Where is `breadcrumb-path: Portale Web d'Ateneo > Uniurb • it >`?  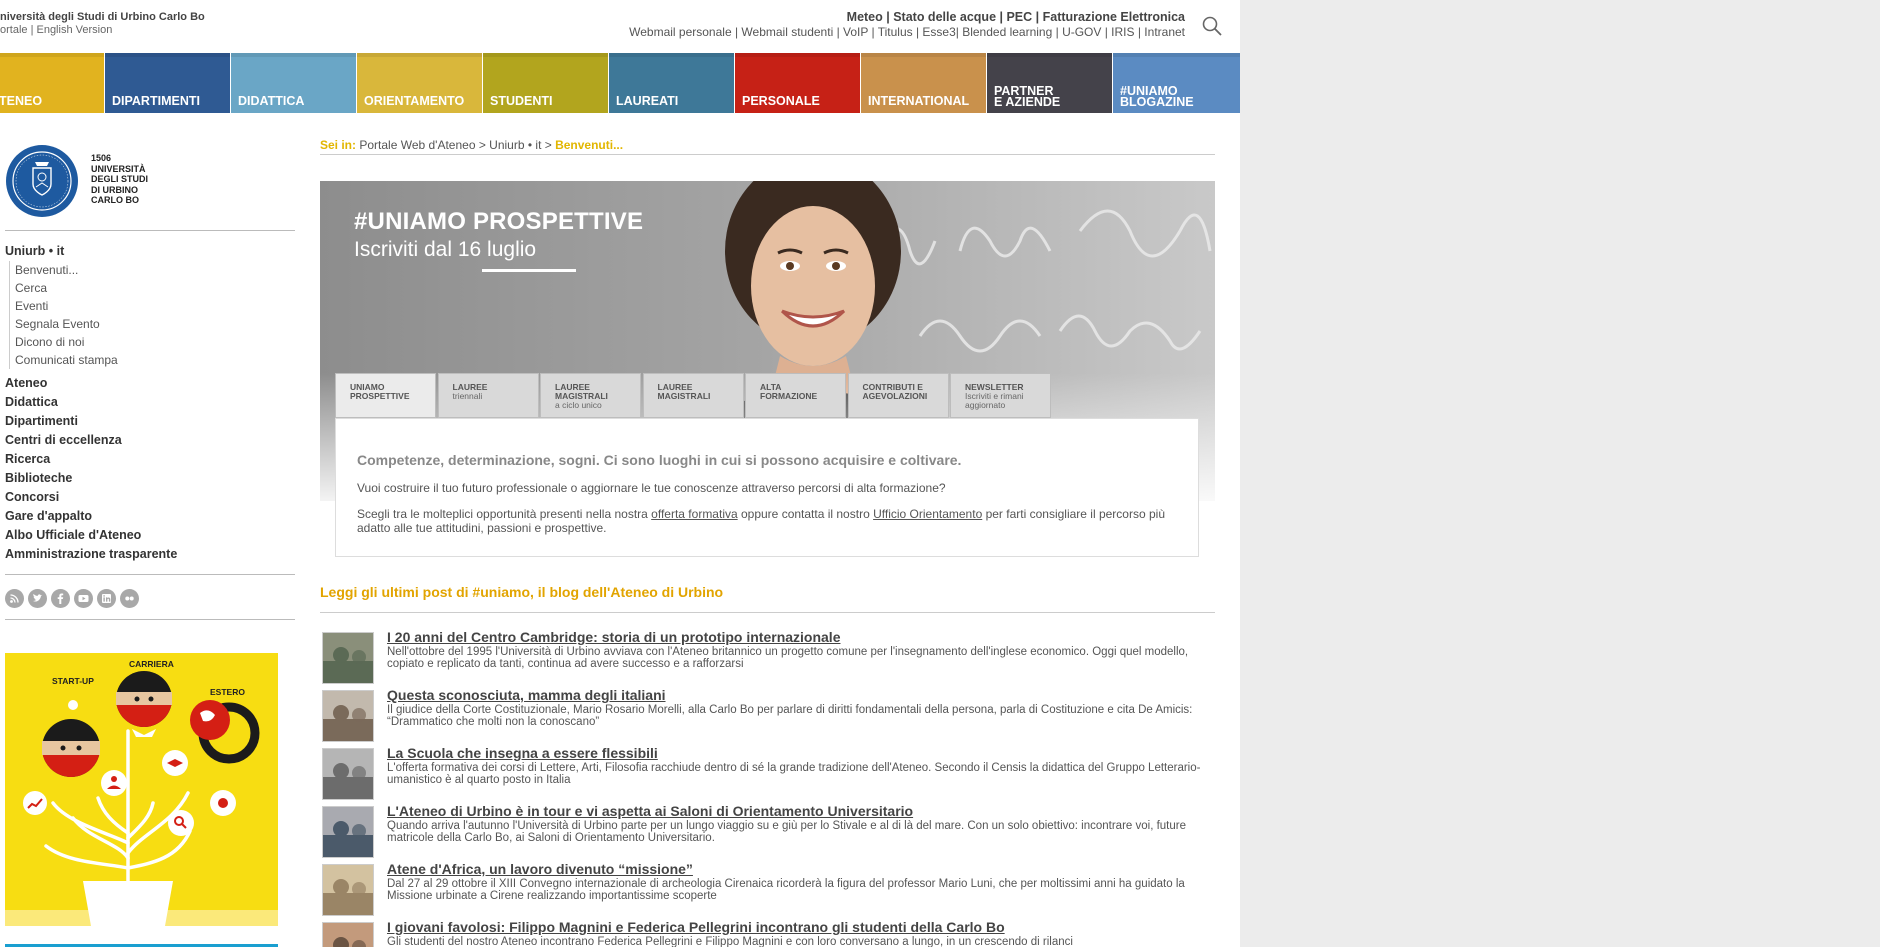 breadcrumb-path: Portale Web d'Ateneo > Uniurb • it > is located at coordinates (457, 145).